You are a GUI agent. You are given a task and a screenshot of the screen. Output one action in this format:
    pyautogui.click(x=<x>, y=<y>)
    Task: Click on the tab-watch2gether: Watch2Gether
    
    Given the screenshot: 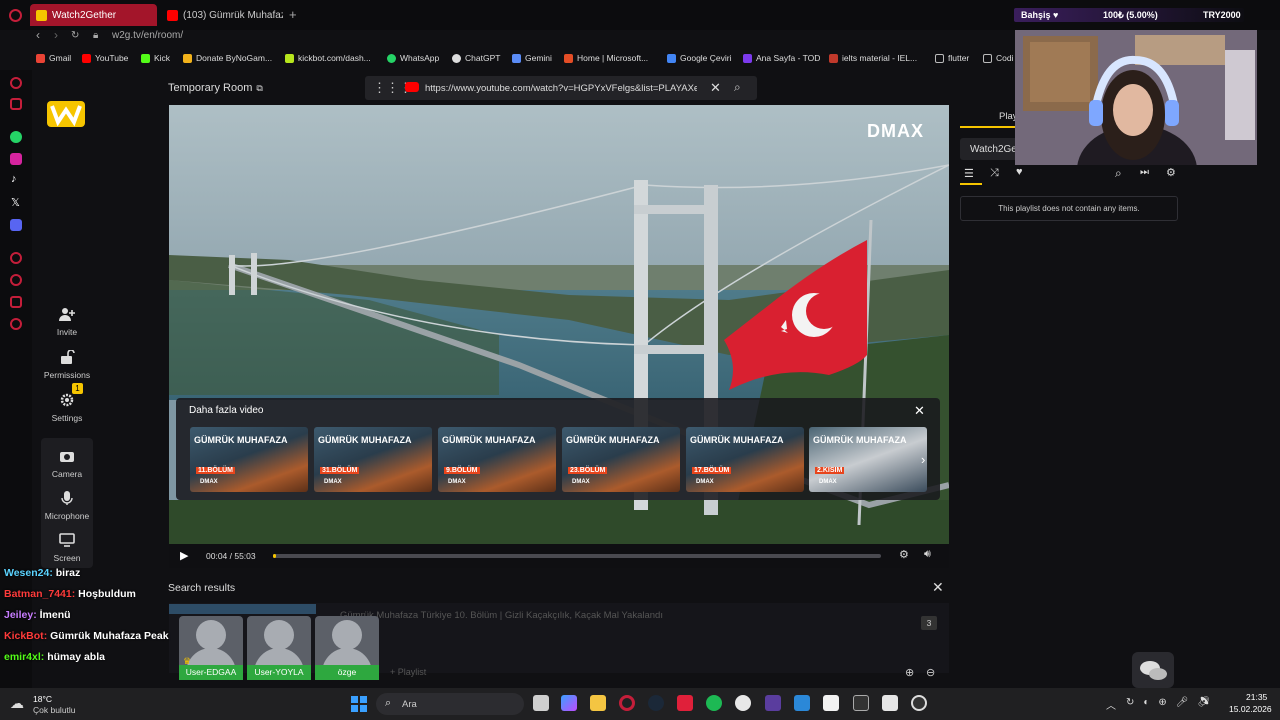 What is the action you would take?
    pyautogui.click(x=93, y=15)
    